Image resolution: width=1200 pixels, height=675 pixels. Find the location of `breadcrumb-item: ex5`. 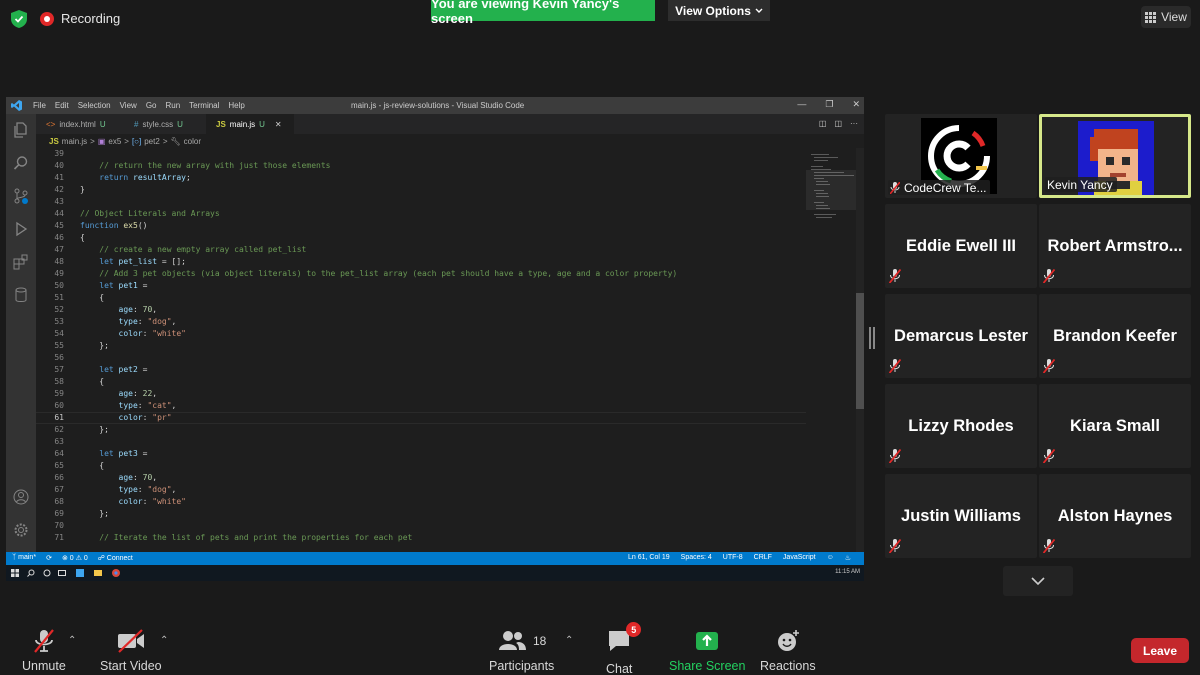

breadcrumb-item: ex5 is located at coordinates (114, 141).